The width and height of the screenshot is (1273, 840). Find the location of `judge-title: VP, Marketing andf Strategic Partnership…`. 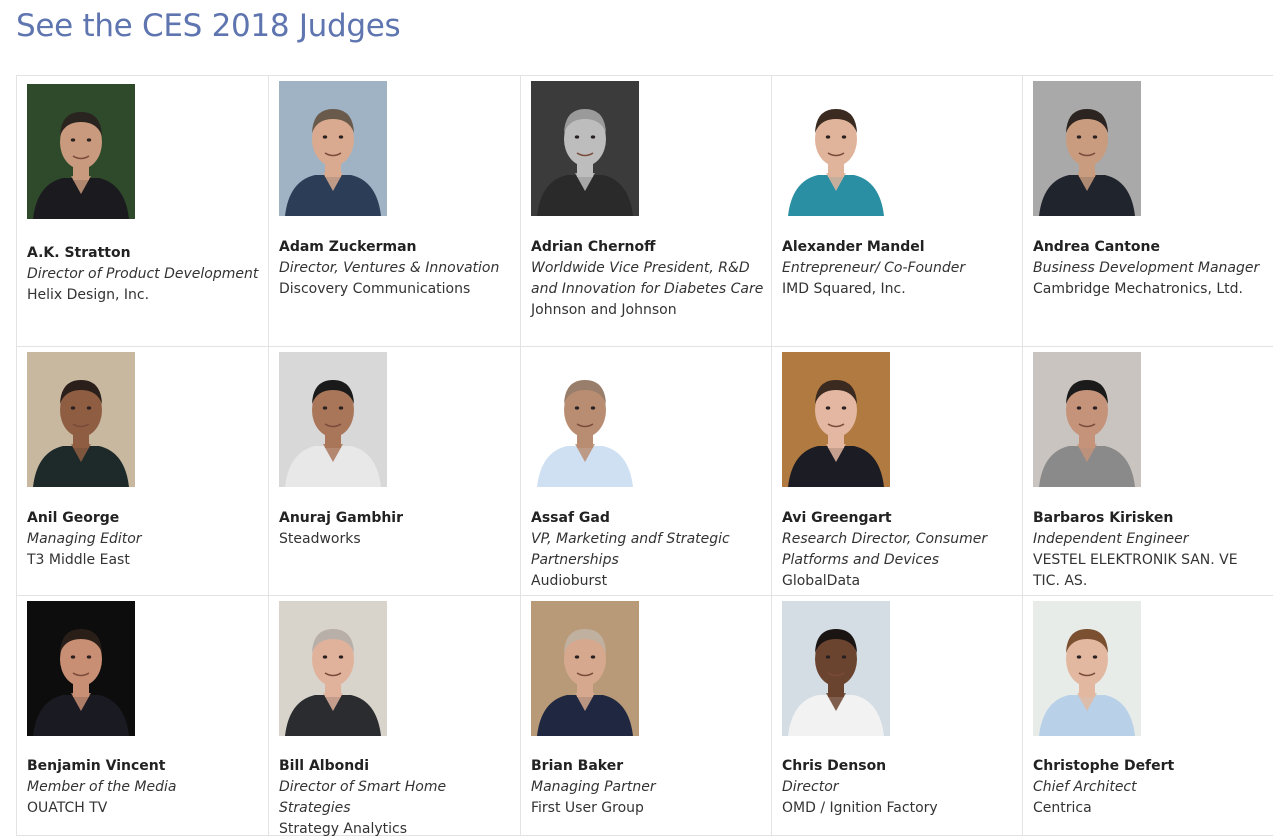

judge-title: VP, Marketing andf Strategic Partnership… is located at coordinates (630, 549).